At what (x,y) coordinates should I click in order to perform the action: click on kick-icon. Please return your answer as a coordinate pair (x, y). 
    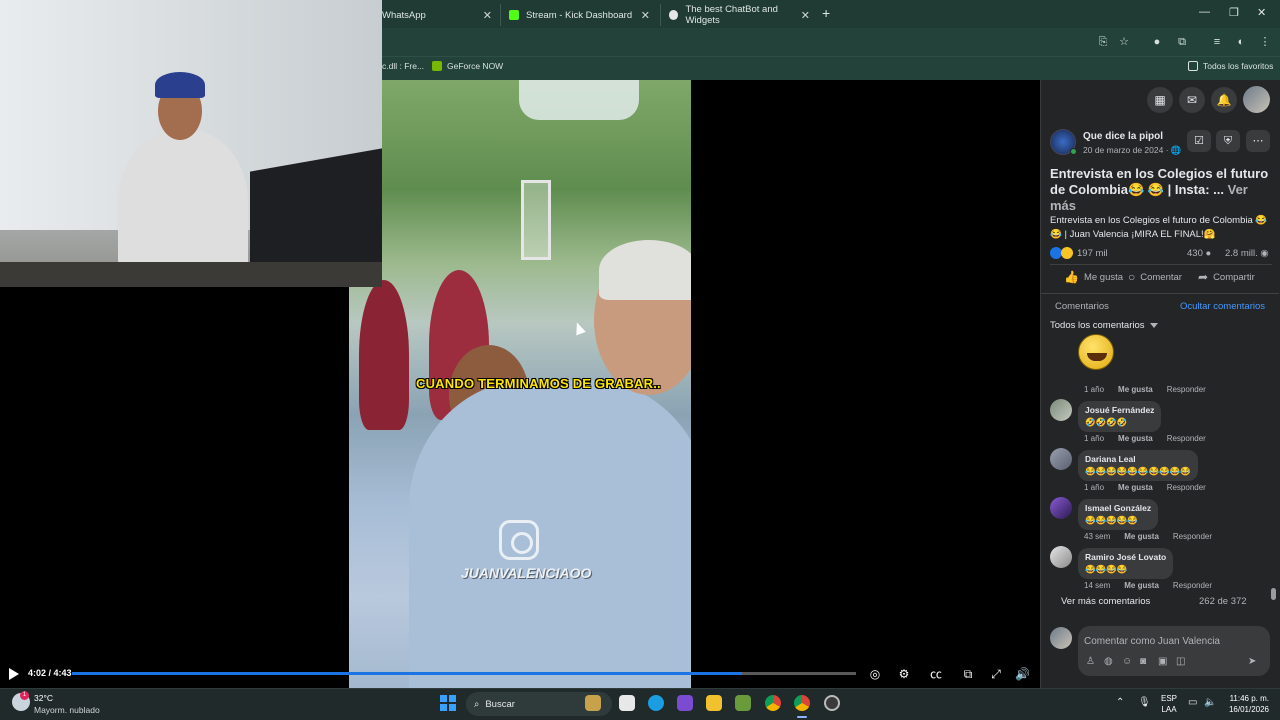
    Looking at the image, I should click on (514, 15).